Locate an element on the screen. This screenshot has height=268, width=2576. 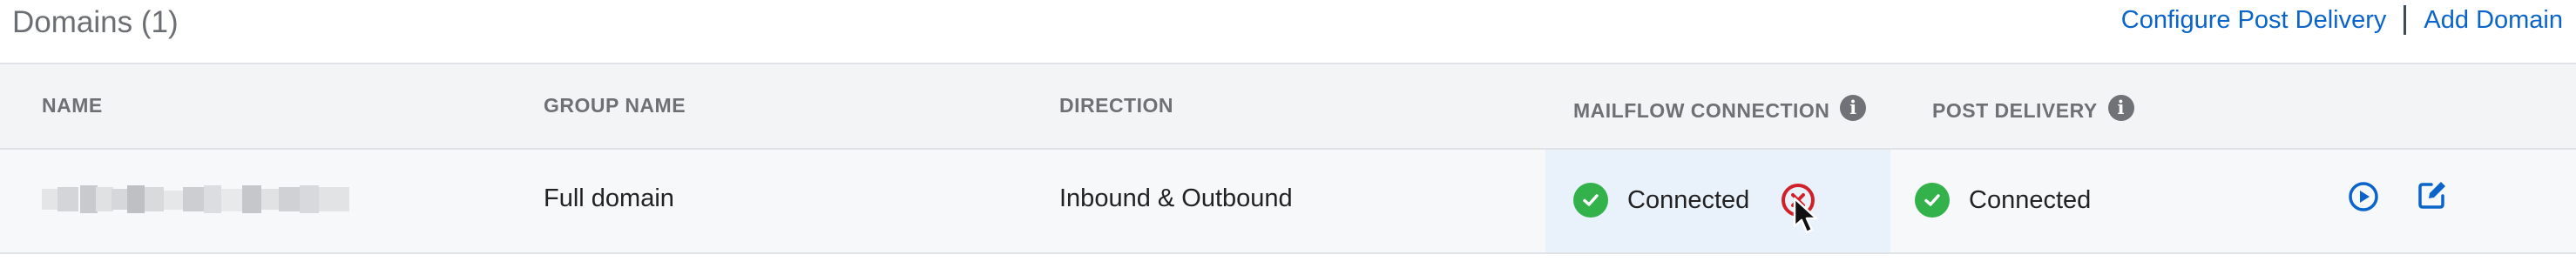
header-links: Configure Post Delivery Add Domain is located at coordinates (2342, 20).